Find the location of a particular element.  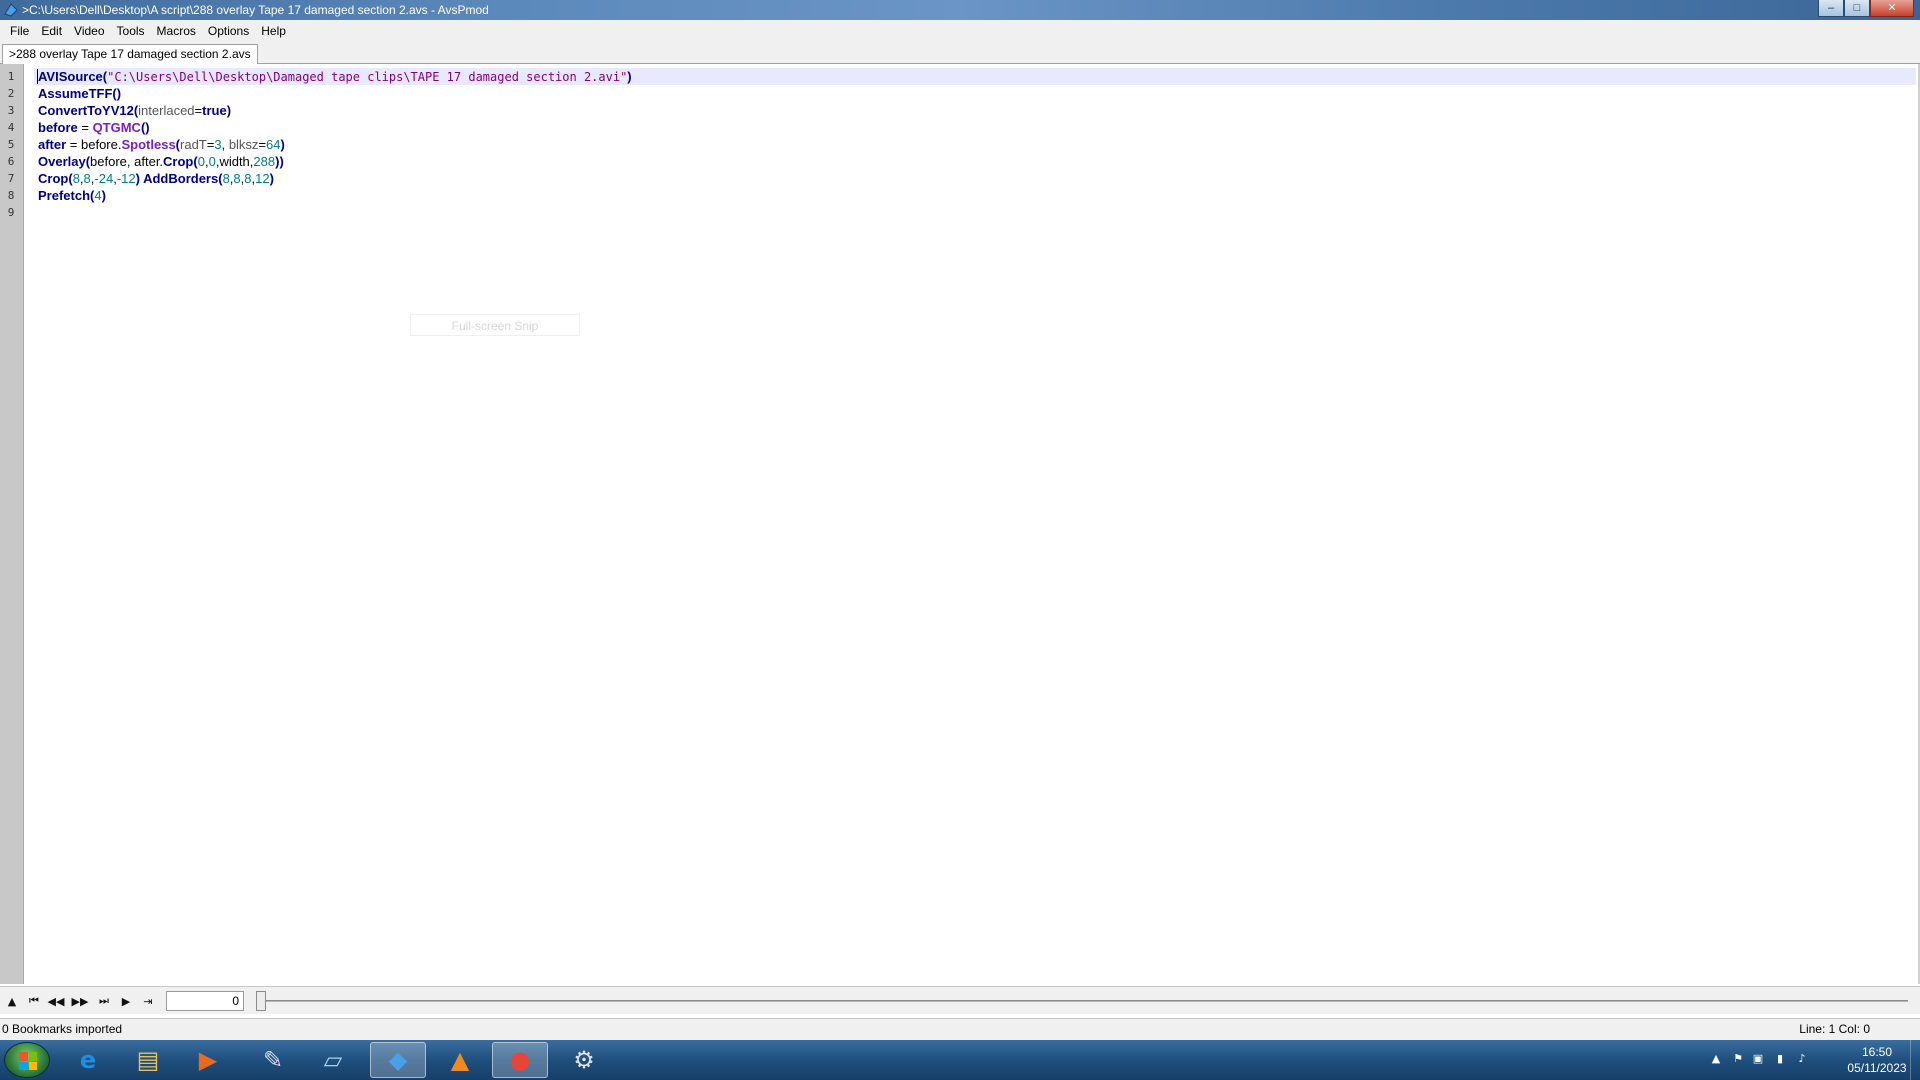

menu-macros: Macros is located at coordinates (176, 31).